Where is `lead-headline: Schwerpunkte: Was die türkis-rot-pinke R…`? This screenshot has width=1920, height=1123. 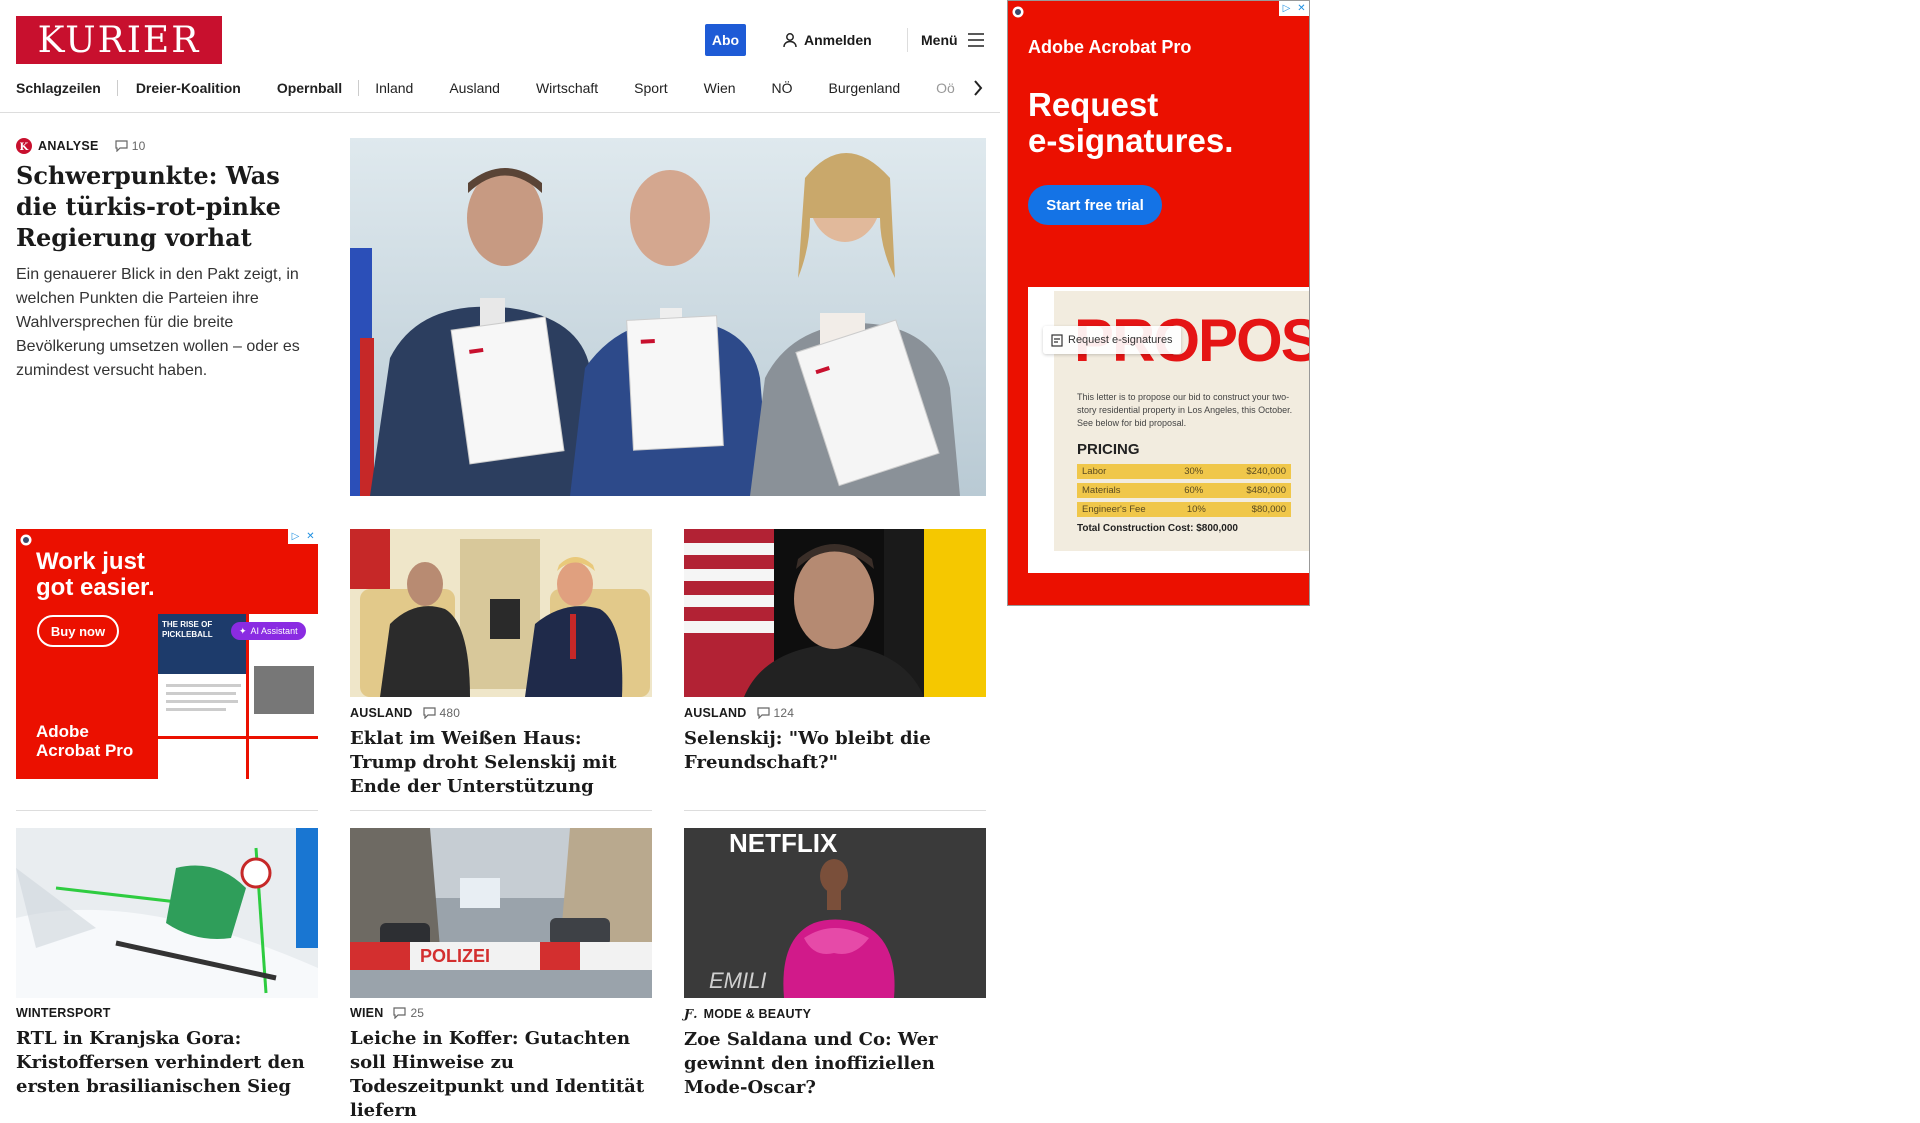
lead-headline: Schwerpunkte: Was die türkis-rot-pinke R… is located at coordinates (166, 206).